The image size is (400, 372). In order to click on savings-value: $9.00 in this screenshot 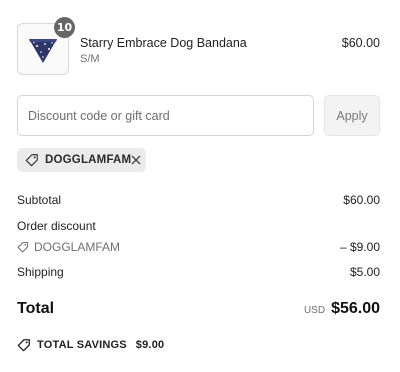, I will do `click(150, 345)`.